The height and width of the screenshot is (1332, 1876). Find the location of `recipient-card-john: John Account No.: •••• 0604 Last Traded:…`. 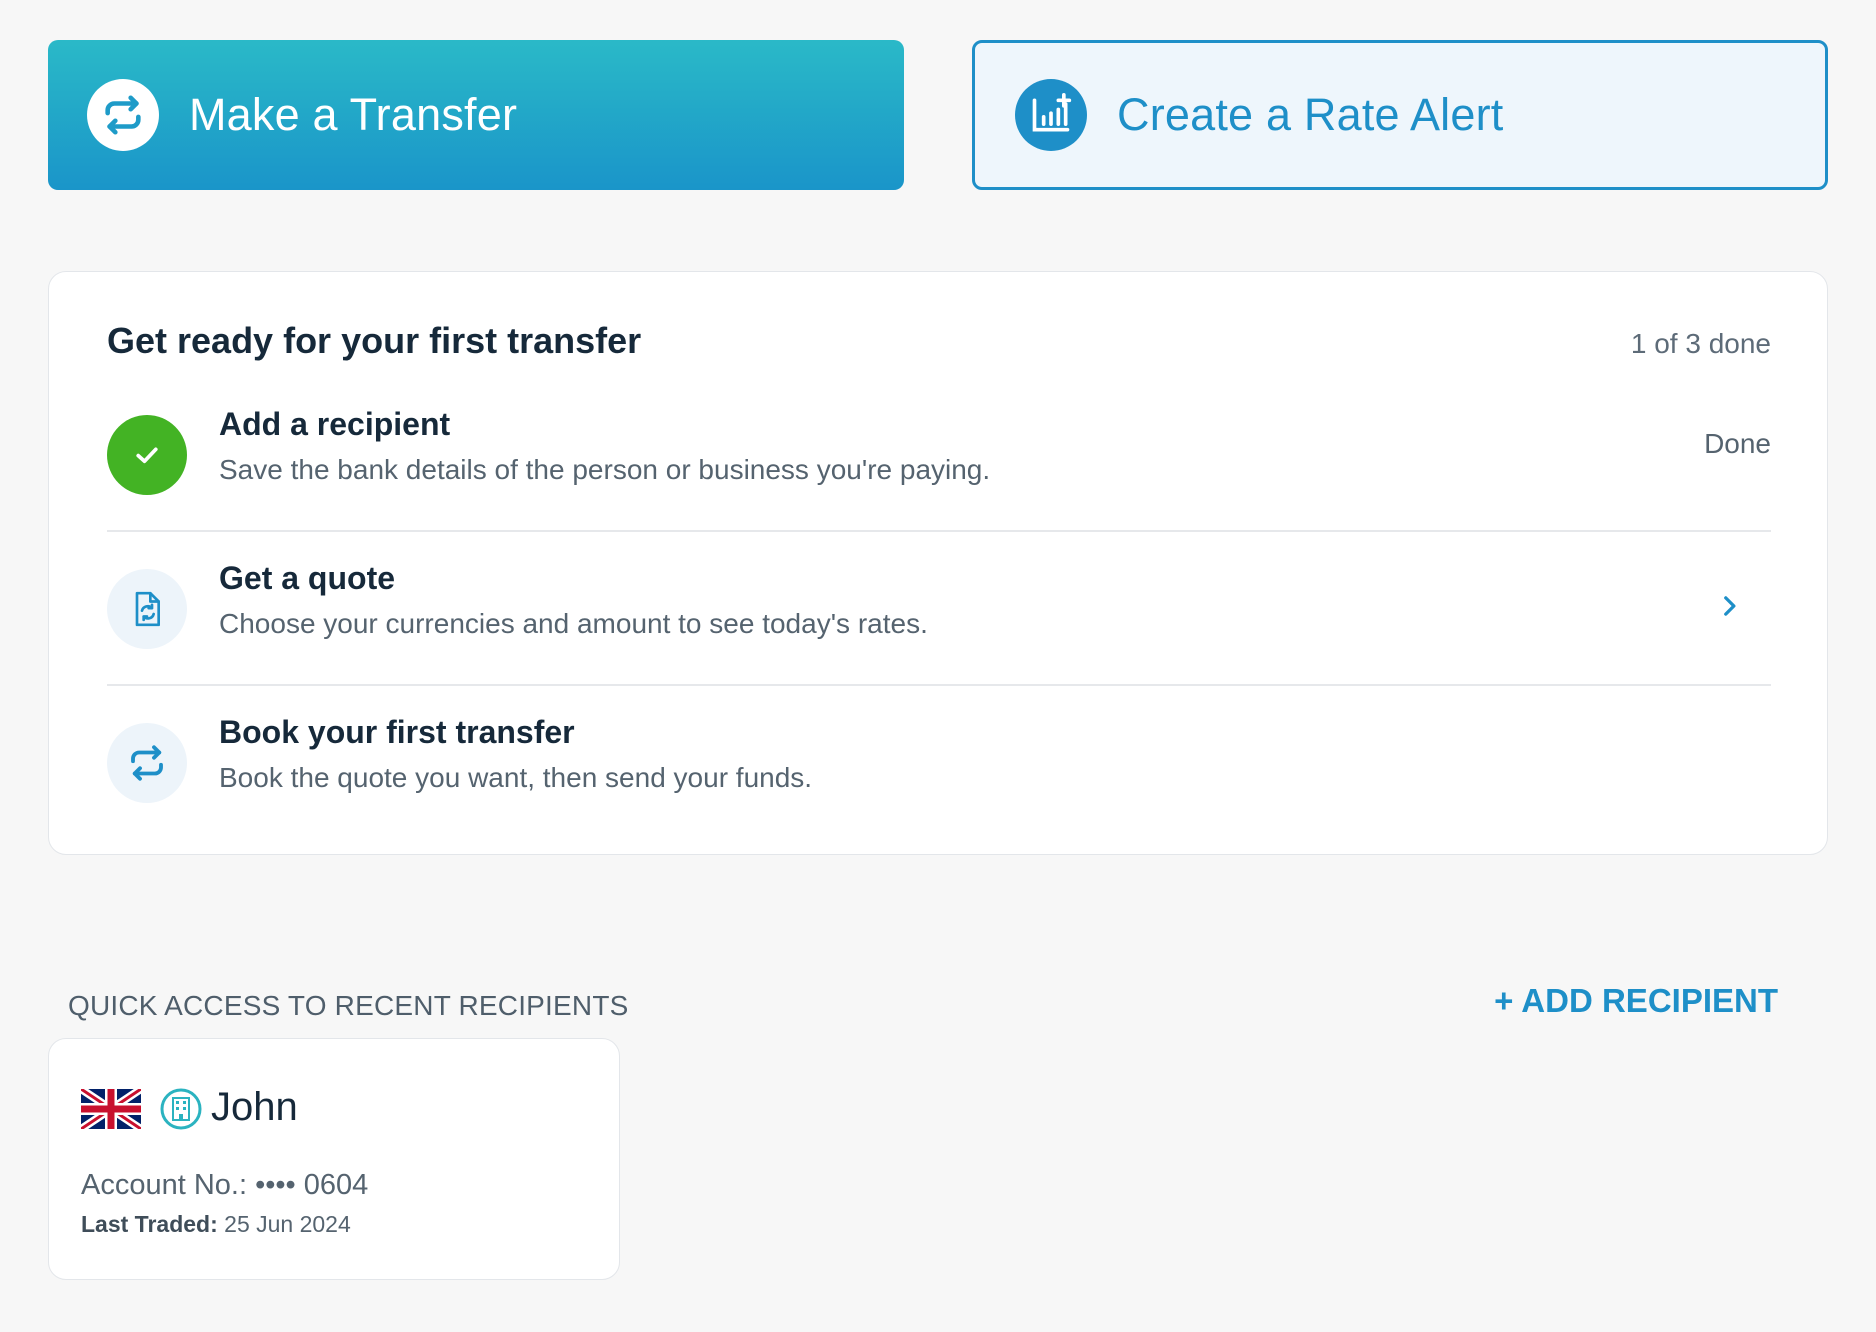

recipient-card-john: John Account No.: •••• 0604 Last Traded:… is located at coordinates (334, 1159).